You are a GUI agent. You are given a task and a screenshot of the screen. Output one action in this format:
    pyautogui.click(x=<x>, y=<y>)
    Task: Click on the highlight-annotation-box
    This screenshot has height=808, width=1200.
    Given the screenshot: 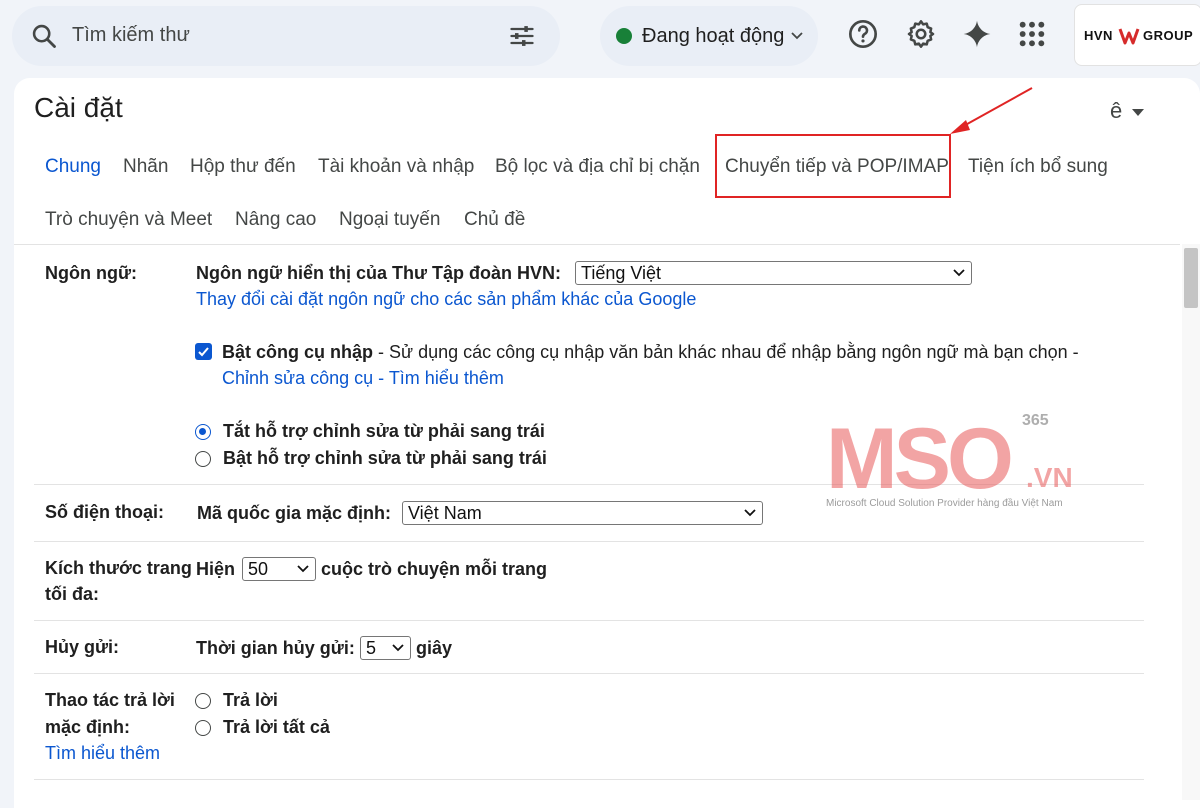 What is the action you would take?
    pyautogui.click(x=833, y=166)
    